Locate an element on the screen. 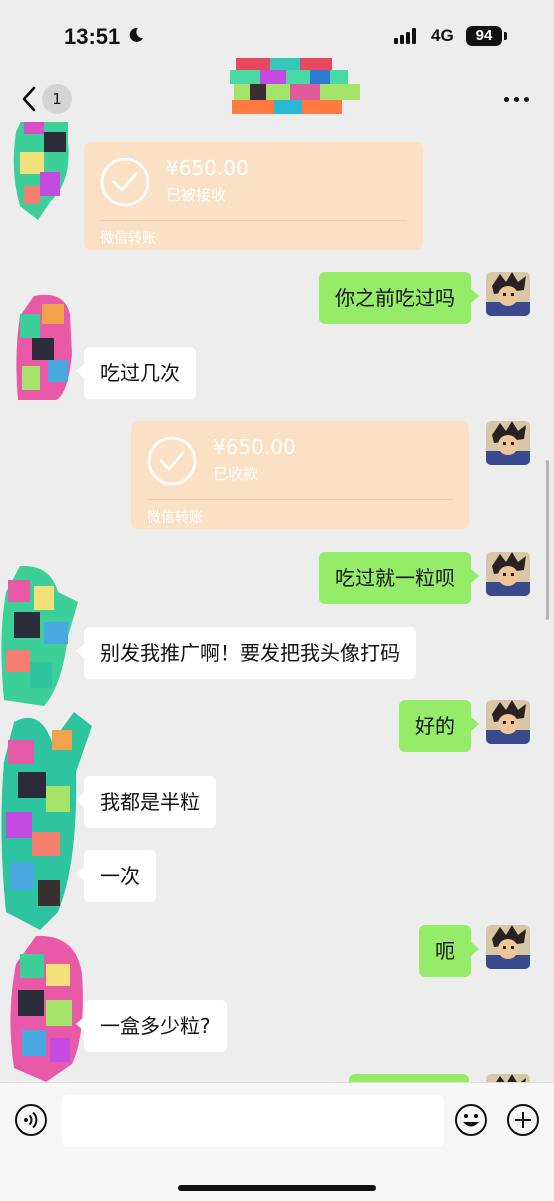 This screenshot has width=554, height=1201. message-bubble-incoming: 别发我推广啊！要发把我头像打码 is located at coordinates (246, 653).